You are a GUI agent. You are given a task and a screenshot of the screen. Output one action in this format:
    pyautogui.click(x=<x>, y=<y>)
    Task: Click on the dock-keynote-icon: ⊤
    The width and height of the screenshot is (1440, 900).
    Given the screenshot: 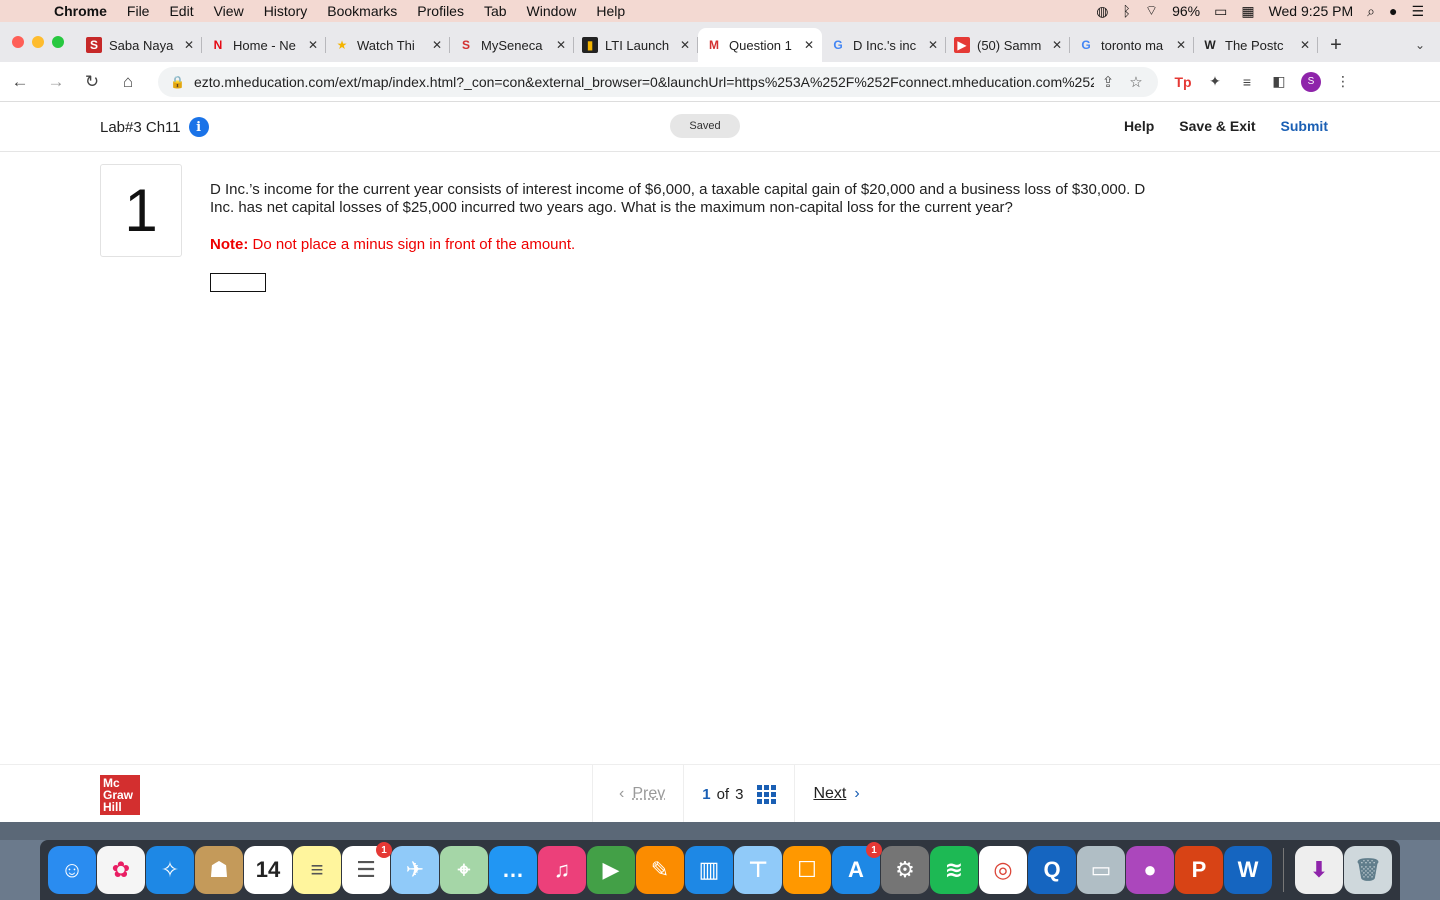 What is the action you would take?
    pyautogui.click(x=758, y=870)
    